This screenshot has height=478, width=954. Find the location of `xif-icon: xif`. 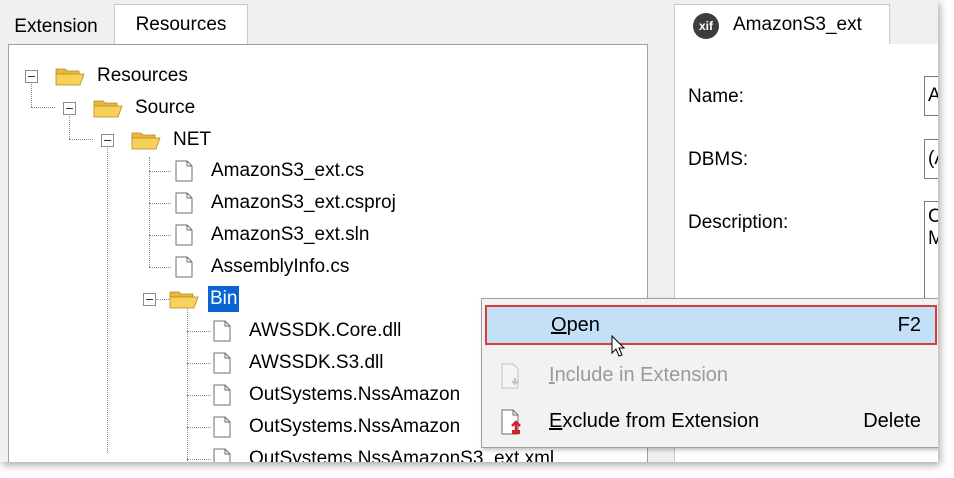

xif-icon: xif is located at coordinates (706, 26).